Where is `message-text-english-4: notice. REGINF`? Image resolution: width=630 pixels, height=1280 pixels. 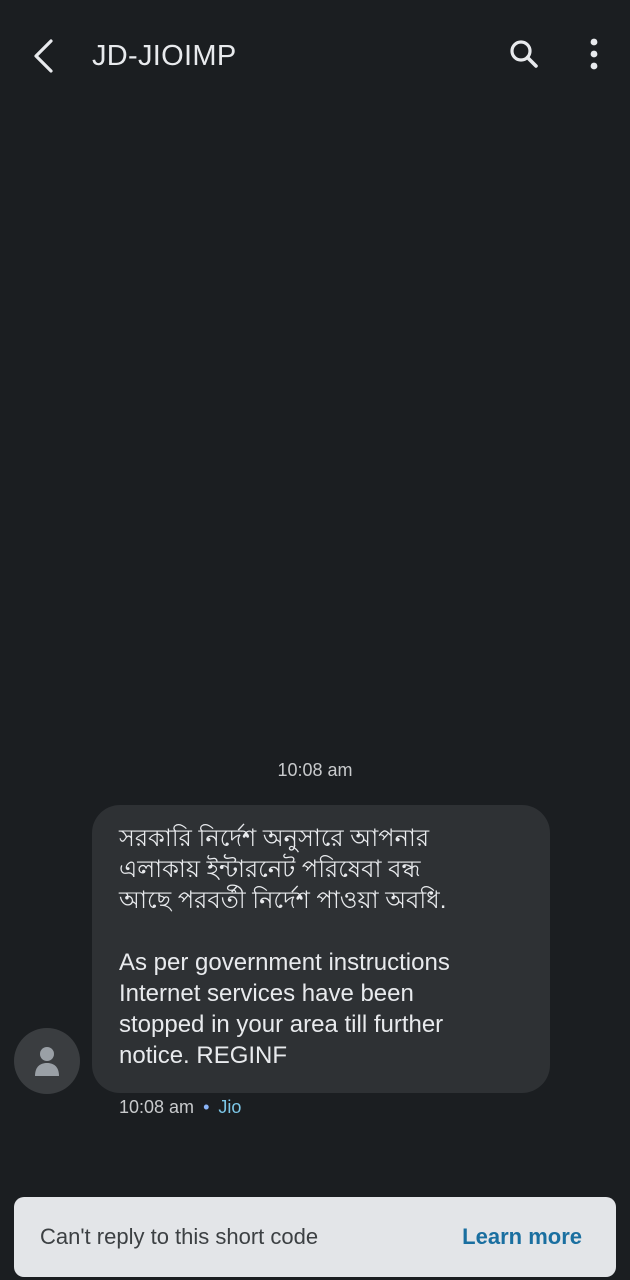
message-text-english-4: notice. REGINF is located at coordinates (203, 1055).